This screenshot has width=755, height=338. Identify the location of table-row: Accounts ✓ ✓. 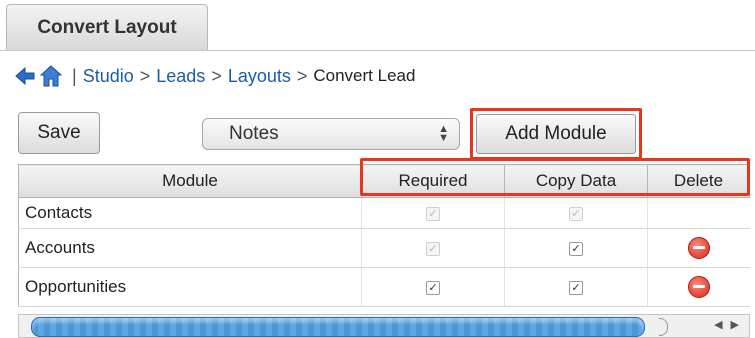
(384, 248).